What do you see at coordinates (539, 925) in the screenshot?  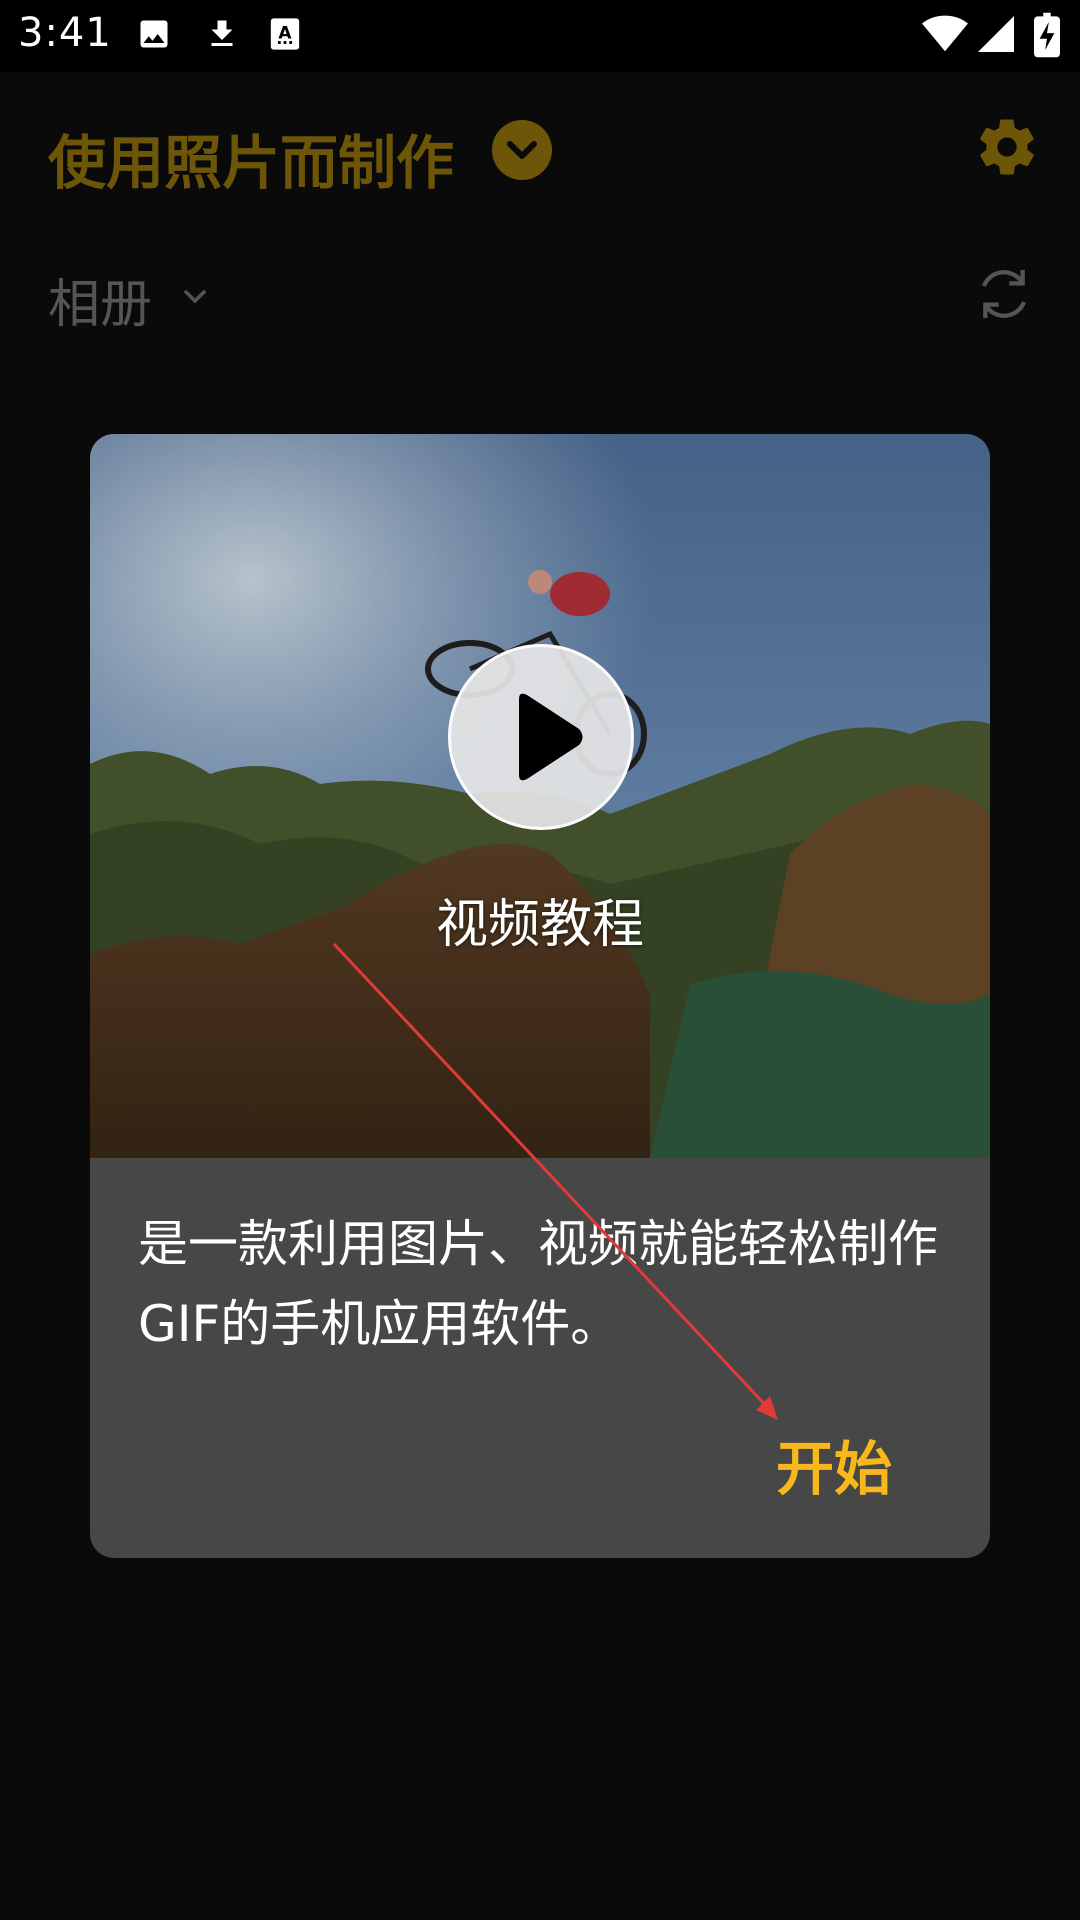 I see `video-caption: 视频教程` at bounding box center [539, 925].